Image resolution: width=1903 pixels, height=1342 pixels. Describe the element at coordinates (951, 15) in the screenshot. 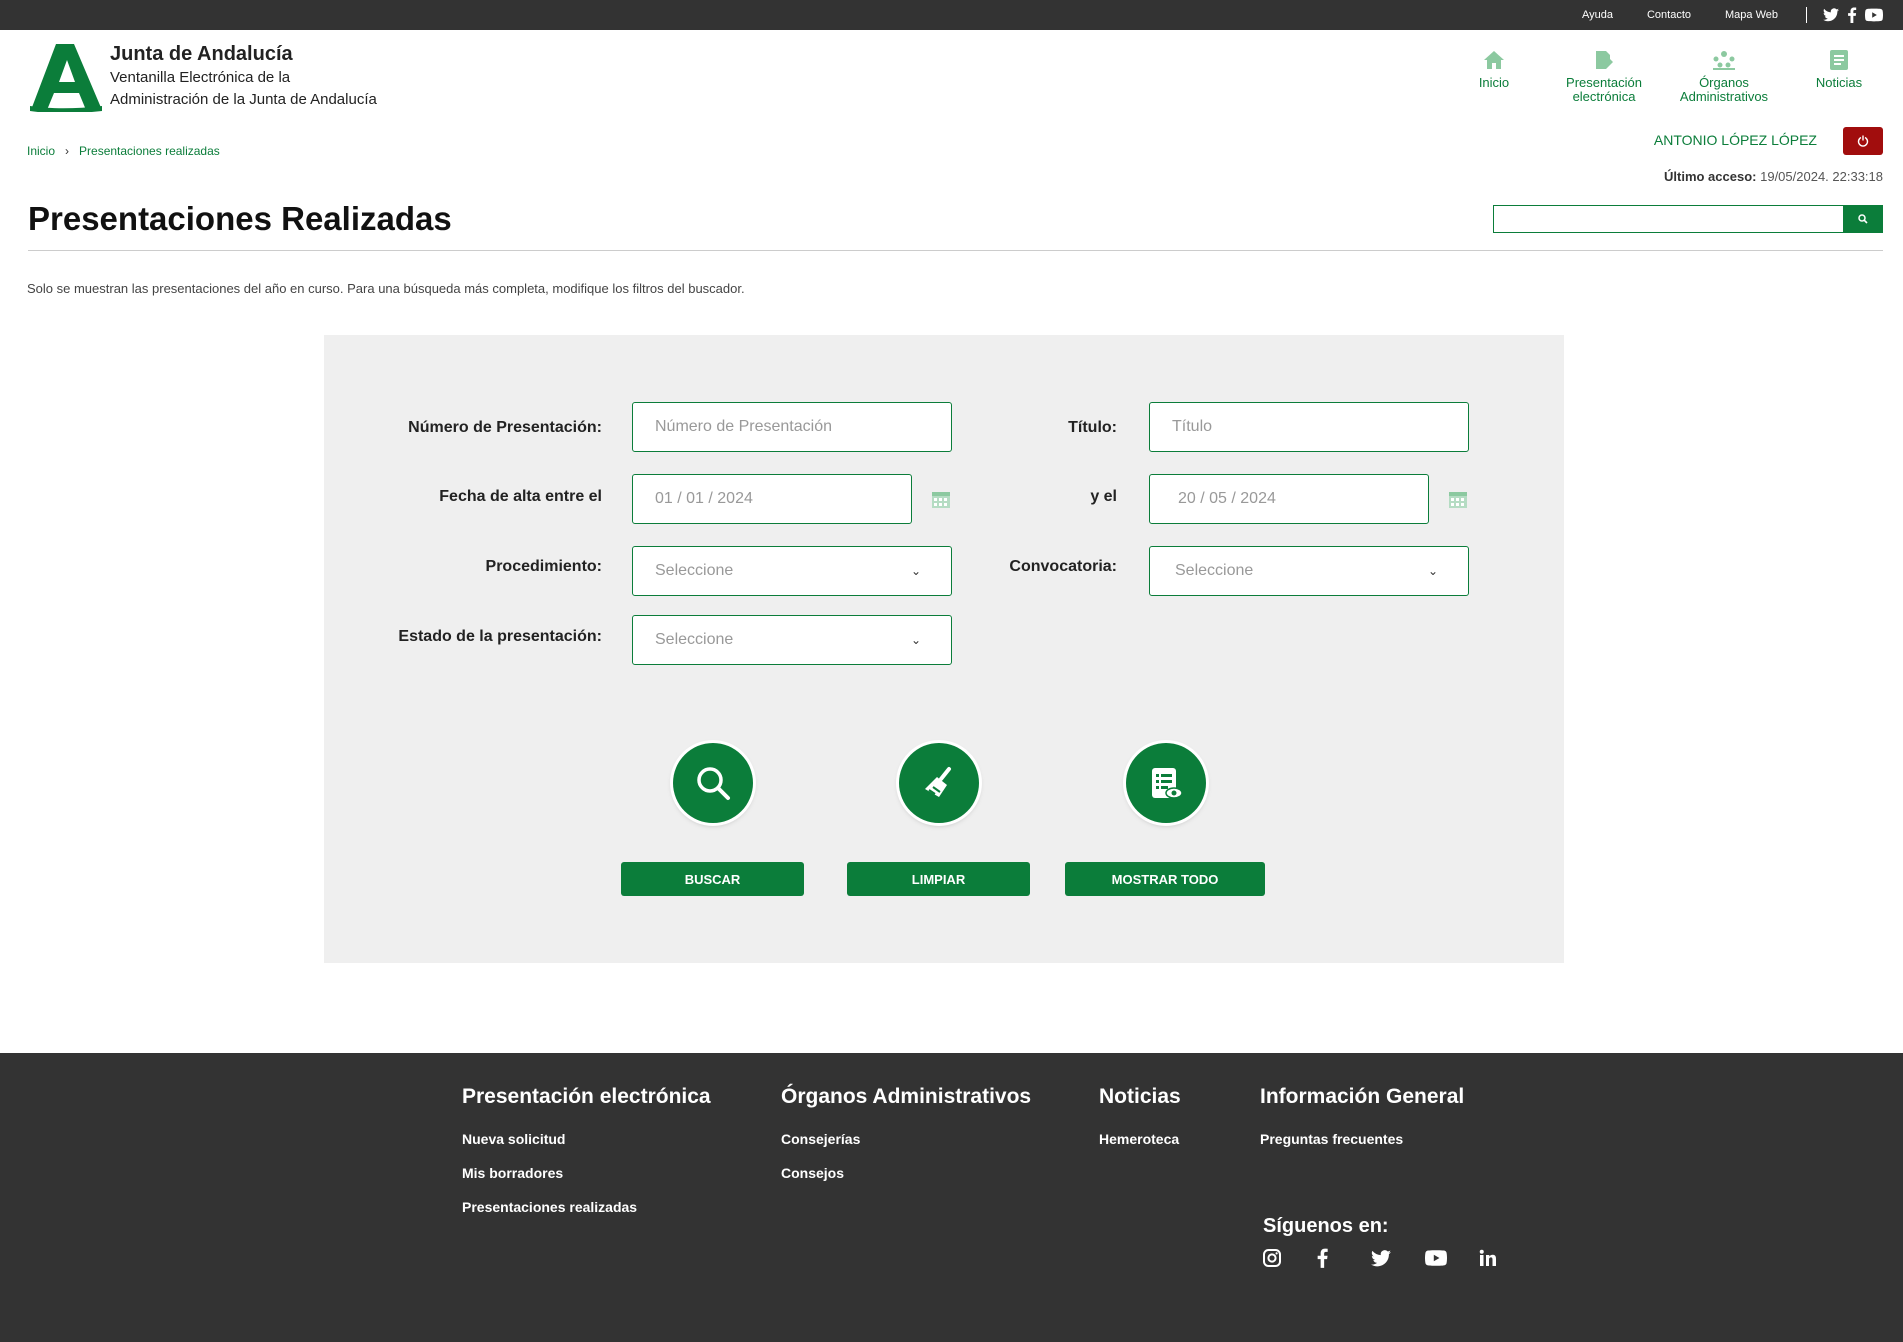

I see `top-bar: Ayuda Contacto Mapa Web` at that location.